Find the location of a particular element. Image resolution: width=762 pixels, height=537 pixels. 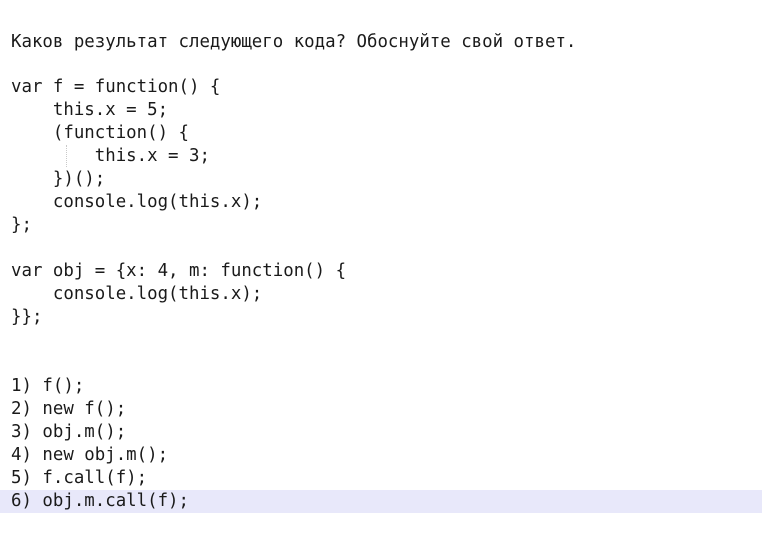

answer-item-3: 3) obj.m(); is located at coordinates (69, 432).